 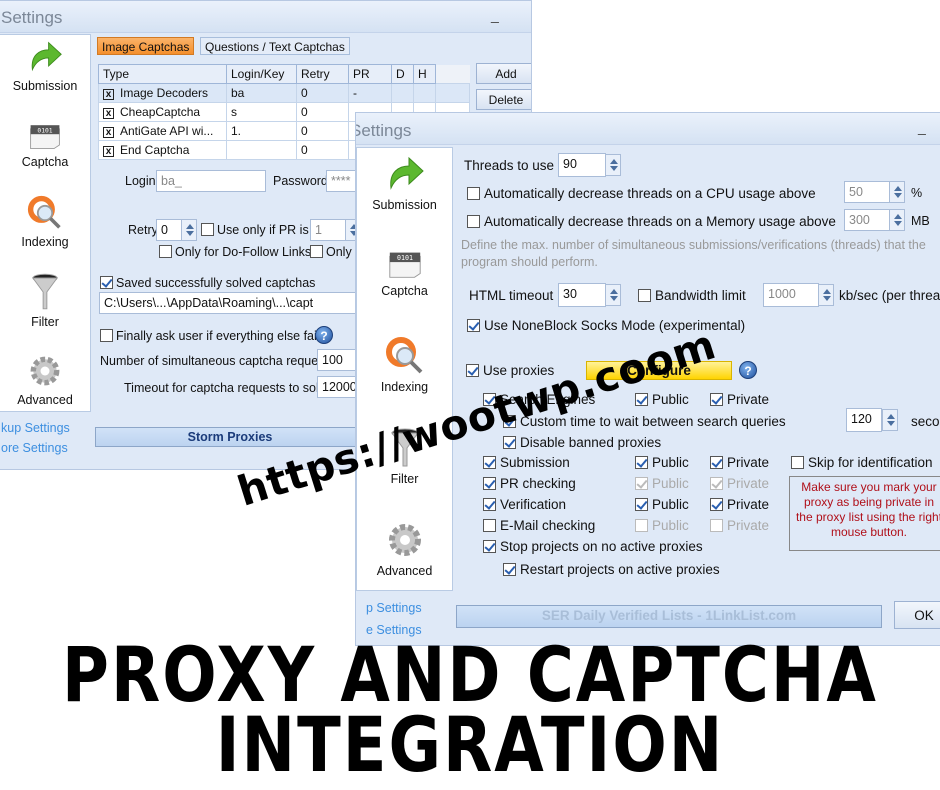 What do you see at coordinates (394, 608) in the screenshot?
I see `backup-settings-link: p Settings` at bounding box center [394, 608].